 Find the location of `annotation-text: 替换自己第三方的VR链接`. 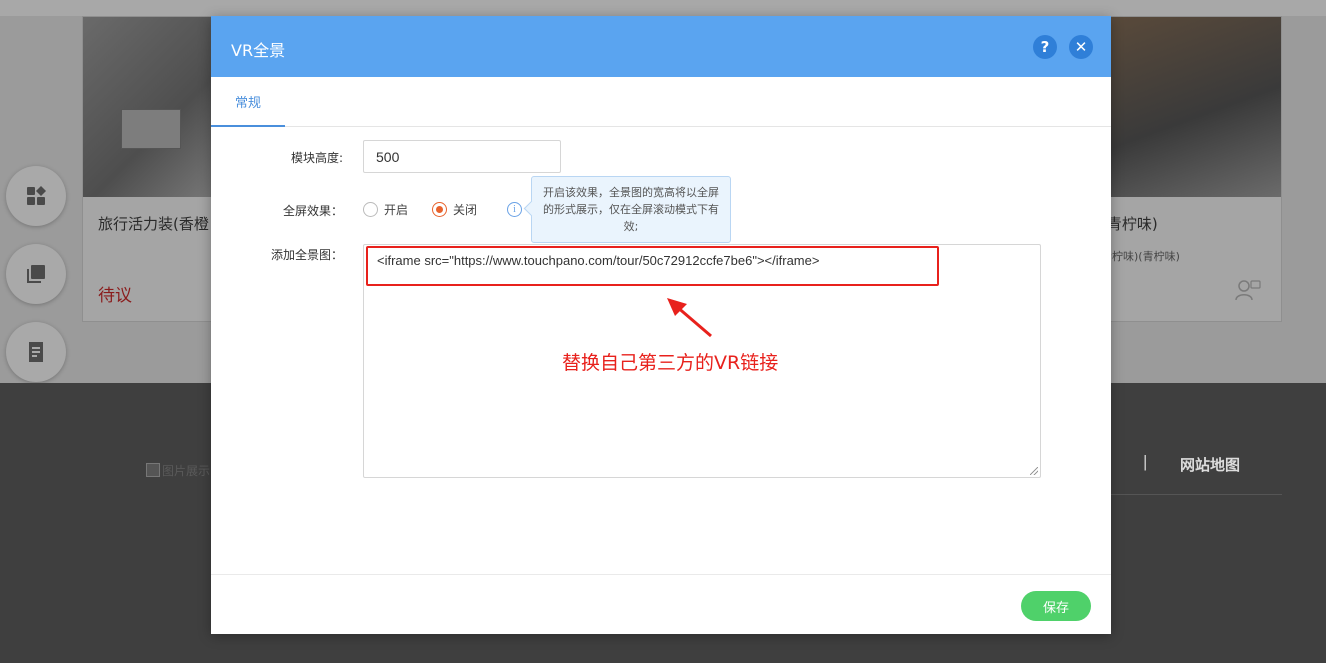

annotation-text: 替换自己第三方的VR链接 is located at coordinates (670, 363).